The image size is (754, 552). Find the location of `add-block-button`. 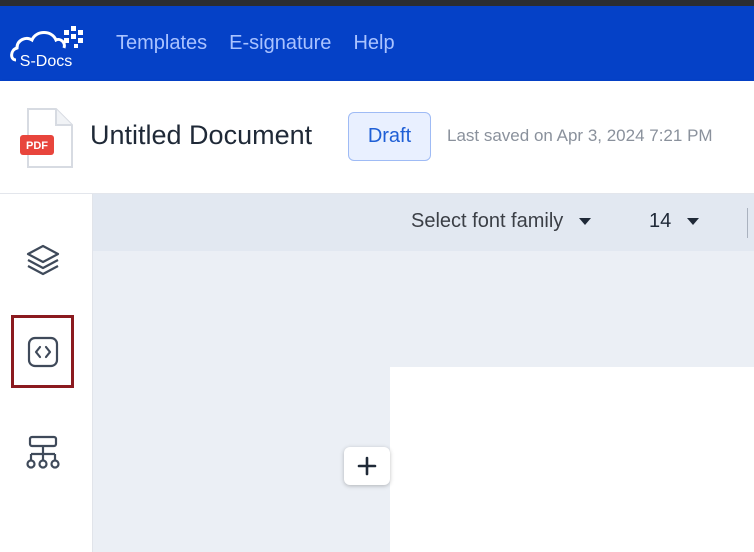

add-block-button is located at coordinates (367, 466).